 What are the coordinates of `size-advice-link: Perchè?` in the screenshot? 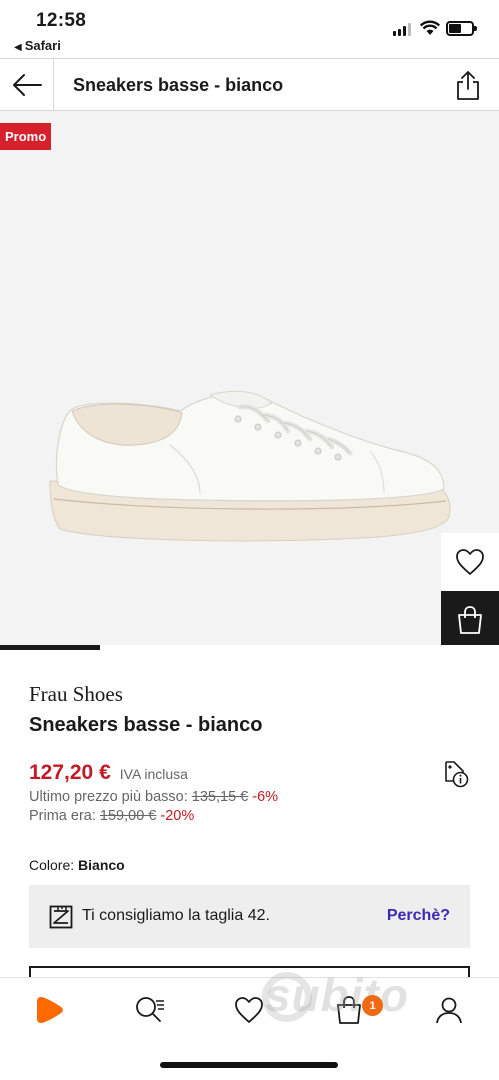 It's located at (418, 916).